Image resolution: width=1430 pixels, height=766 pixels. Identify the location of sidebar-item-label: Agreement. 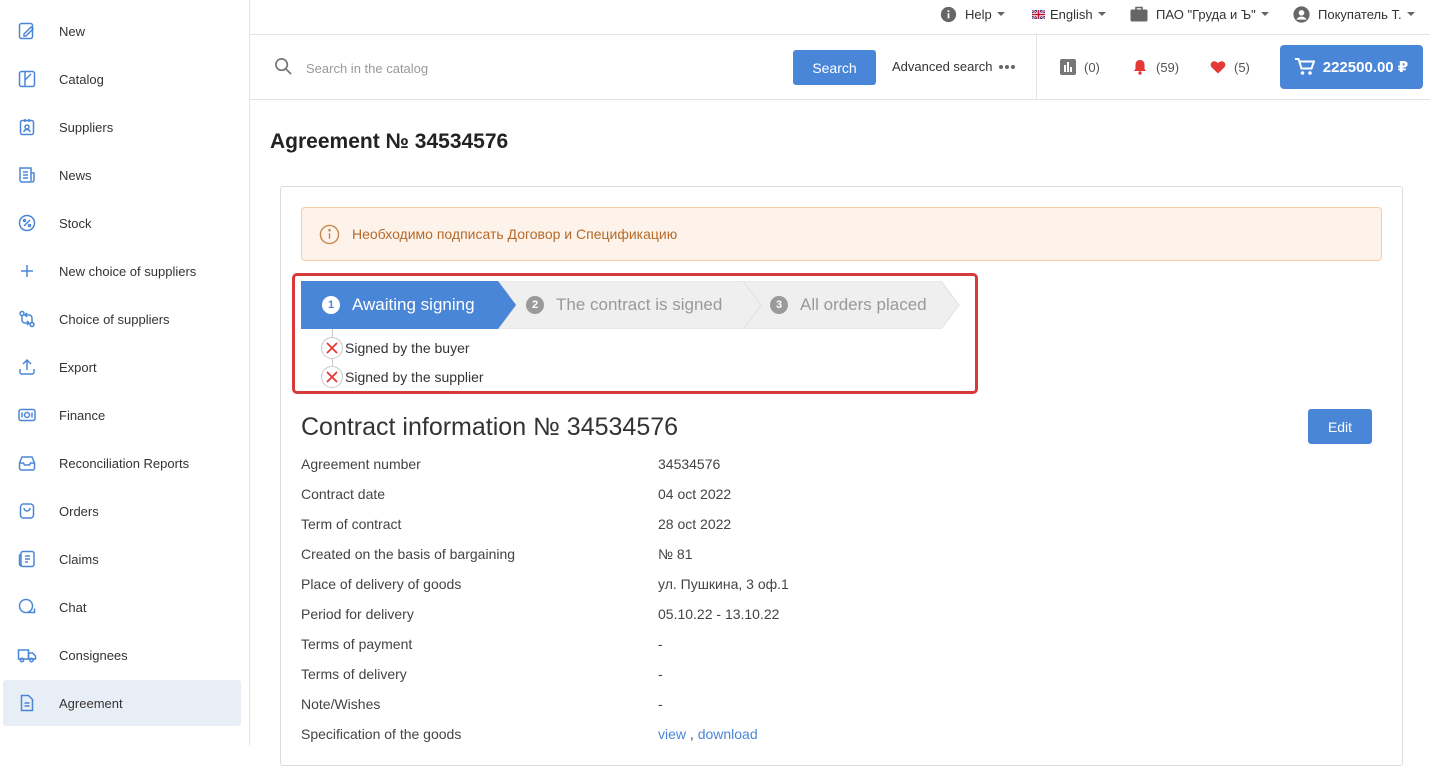
(91, 703).